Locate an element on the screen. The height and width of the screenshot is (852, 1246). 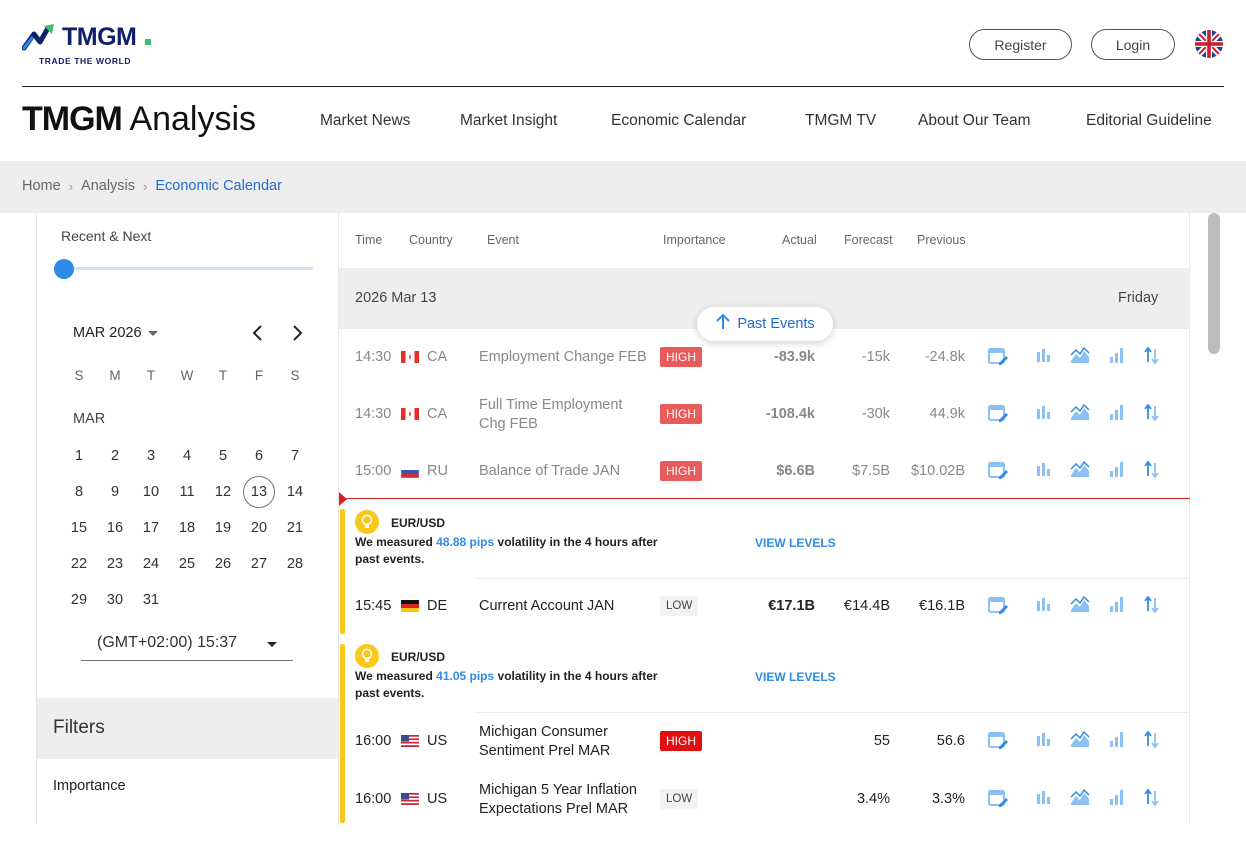
calendar-month-label: MAR is located at coordinates (89, 419).